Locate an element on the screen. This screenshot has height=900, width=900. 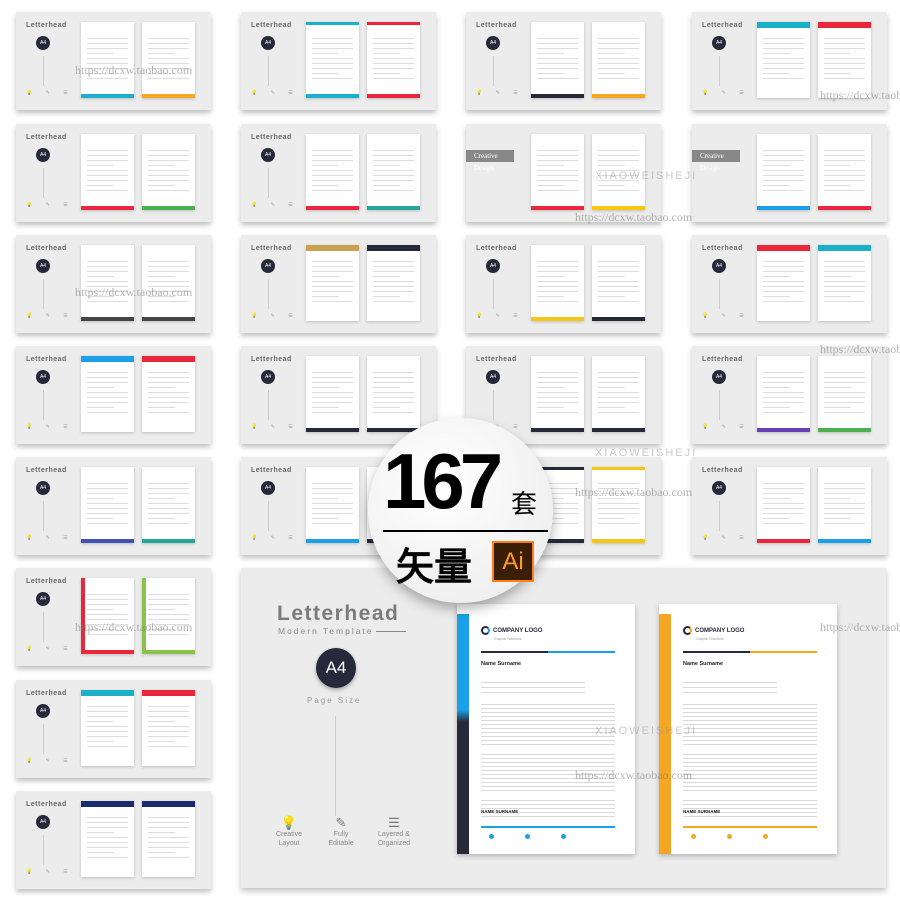
signature-name: NAME SURNAME is located at coordinates (702, 811).